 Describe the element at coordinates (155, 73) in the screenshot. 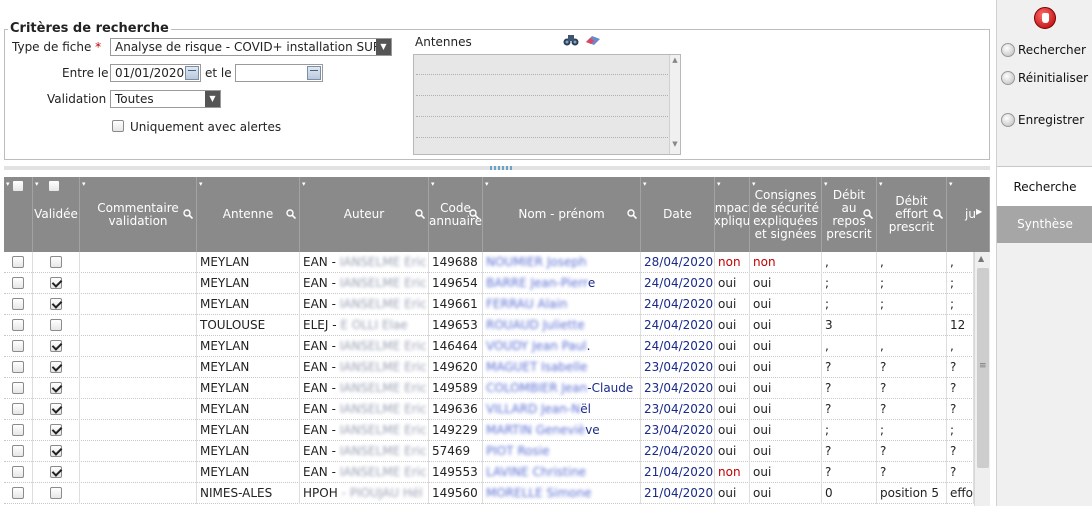

I see `date-from-field: 01/01/2020` at that location.